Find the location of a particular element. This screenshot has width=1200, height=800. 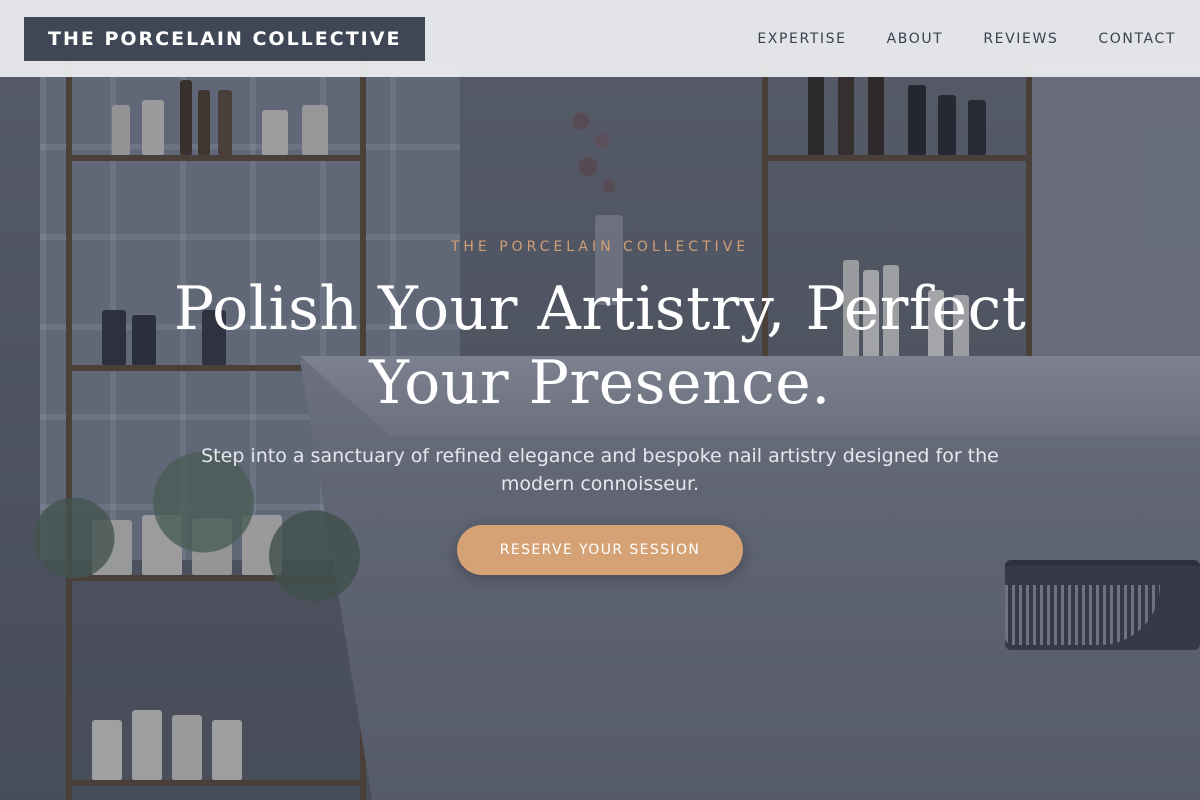

nav-link-contact: CONTACT is located at coordinates (1137, 39).